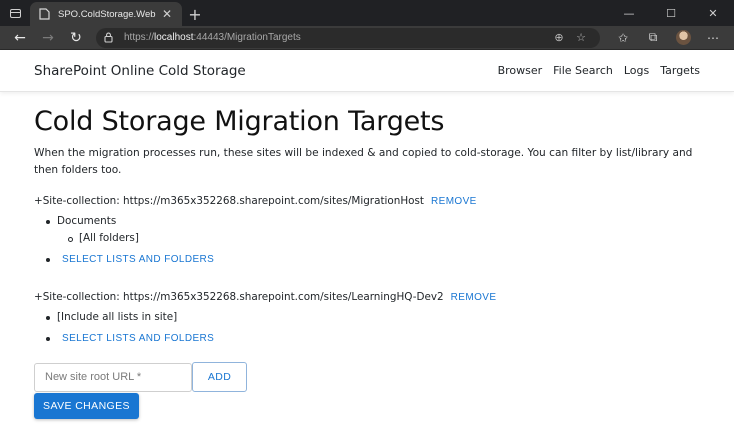 This screenshot has height=432, width=734. I want to click on page-title: Cold Storage Migration Targets, so click(239, 121).